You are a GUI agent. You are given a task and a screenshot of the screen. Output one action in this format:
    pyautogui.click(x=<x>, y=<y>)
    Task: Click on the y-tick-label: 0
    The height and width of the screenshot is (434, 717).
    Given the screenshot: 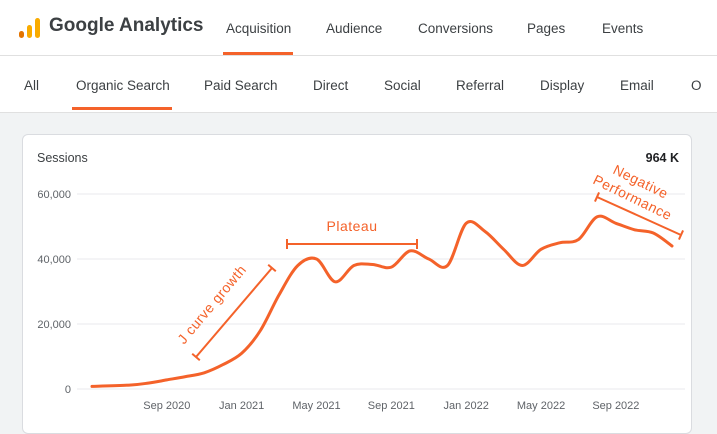 What is the action you would take?
    pyautogui.click(x=68, y=390)
    